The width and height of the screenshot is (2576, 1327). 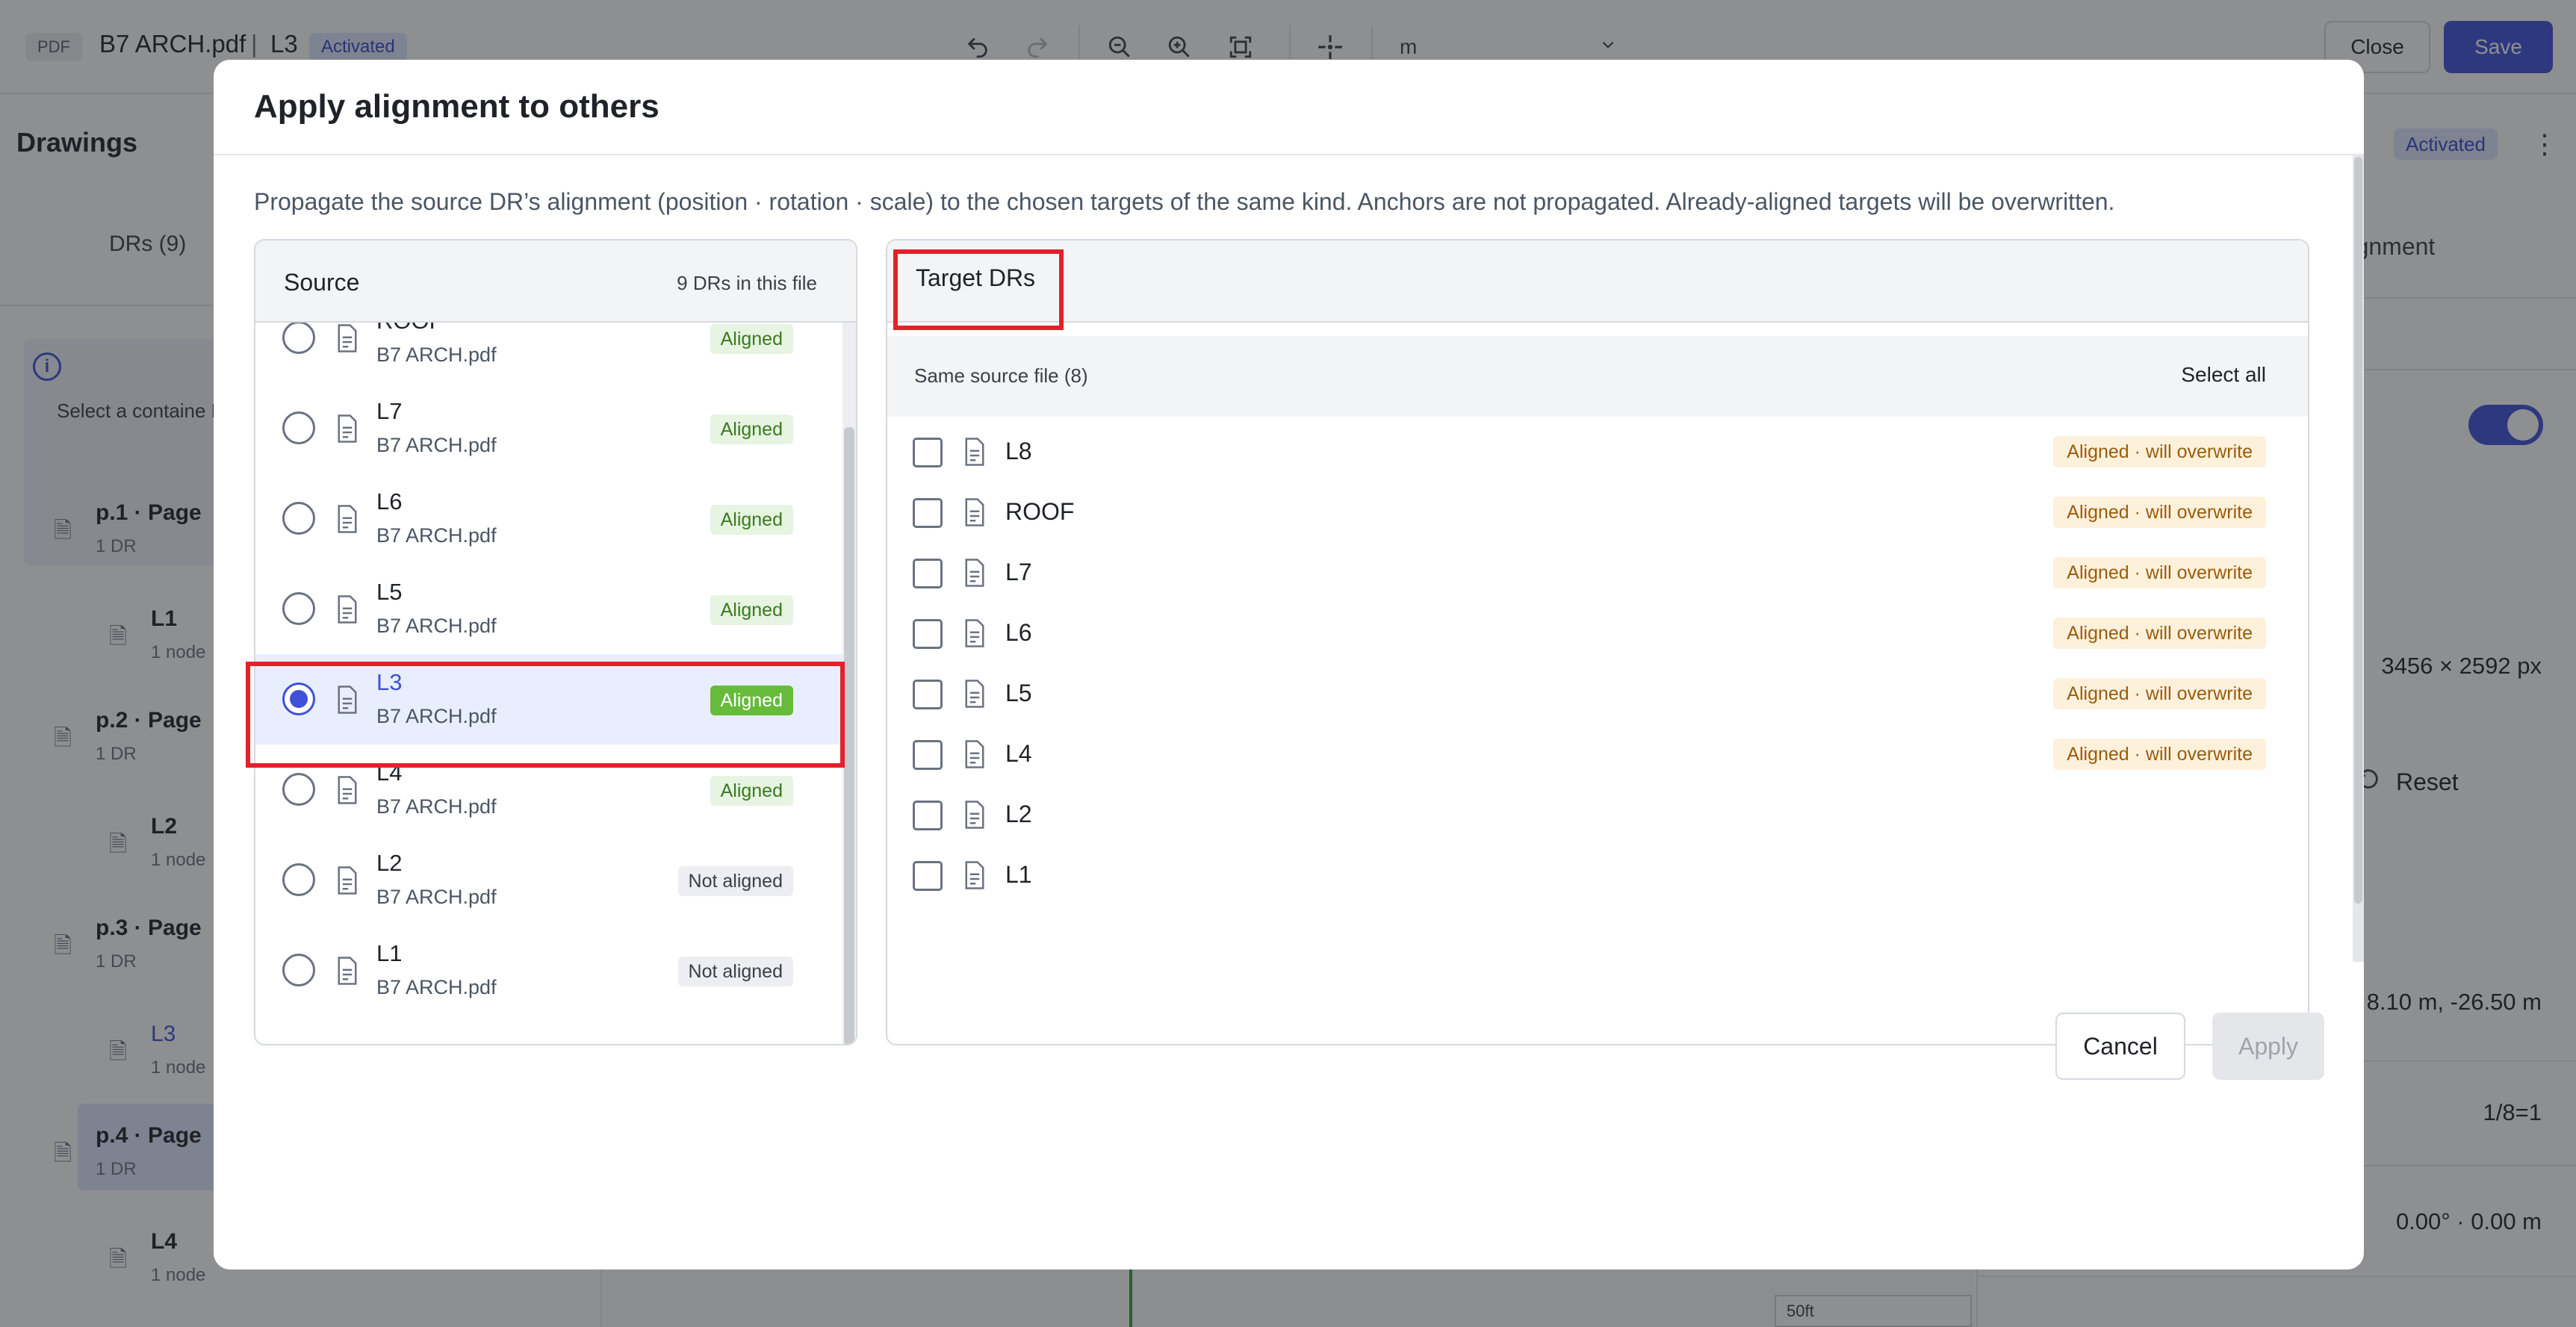 I want to click on source-item-name: L2, so click(x=390, y=863).